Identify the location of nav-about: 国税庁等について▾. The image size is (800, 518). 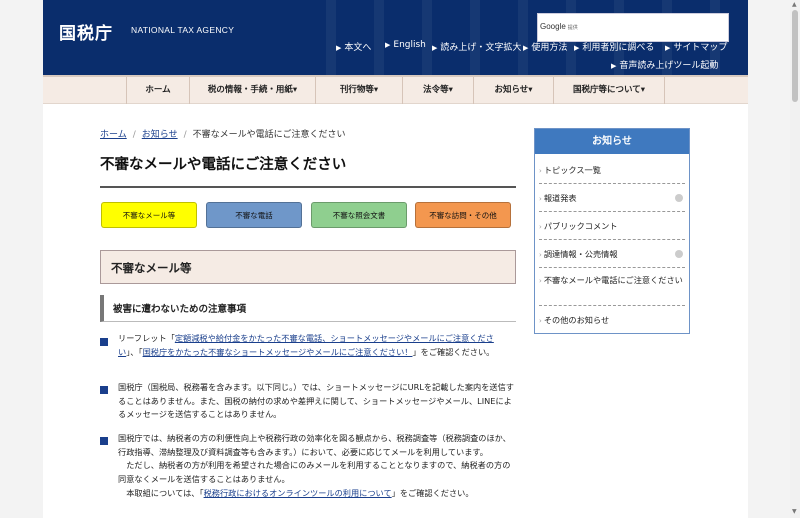
(609, 90).